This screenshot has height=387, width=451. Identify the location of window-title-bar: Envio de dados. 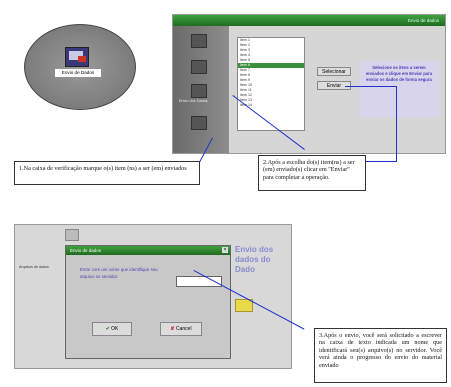
(309, 20).